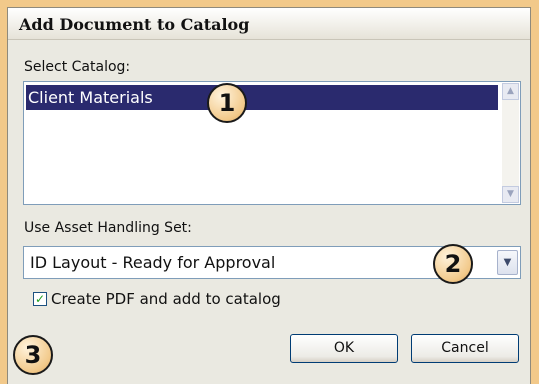 The width and height of the screenshot is (539, 384). What do you see at coordinates (465, 348) in the screenshot?
I see `cancel-button: Cancel` at bounding box center [465, 348].